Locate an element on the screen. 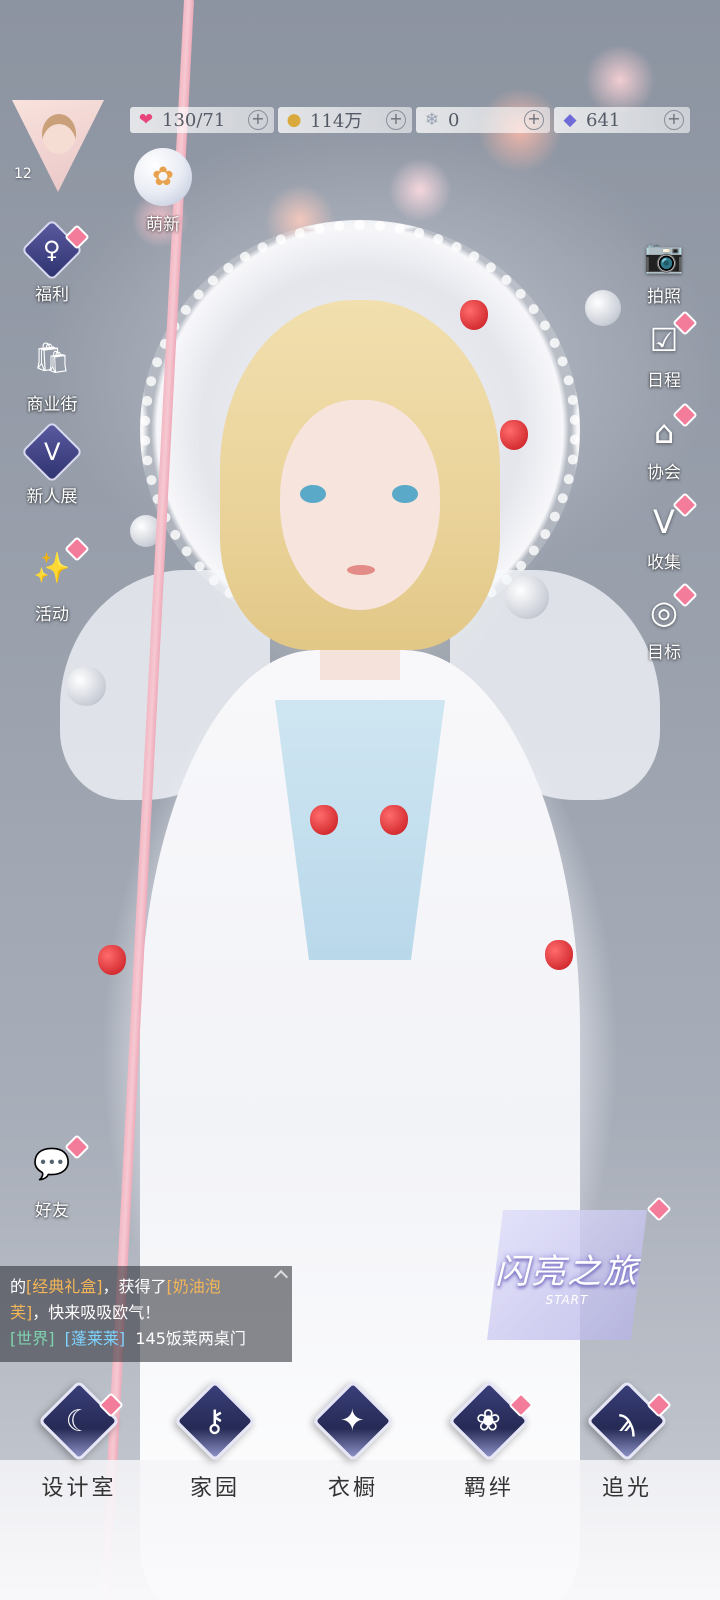  butterfly-bubble-icon: ✿ is located at coordinates (163, 177).